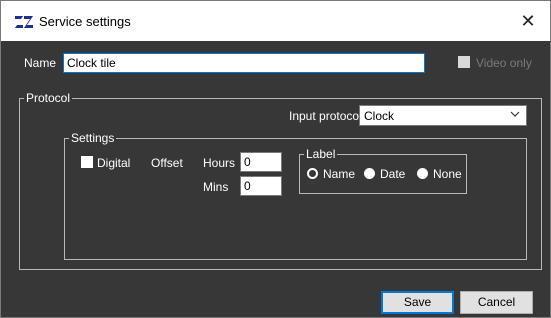  Describe the element at coordinates (379, 116) in the screenshot. I see `input-protocol-value: Clock` at that location.